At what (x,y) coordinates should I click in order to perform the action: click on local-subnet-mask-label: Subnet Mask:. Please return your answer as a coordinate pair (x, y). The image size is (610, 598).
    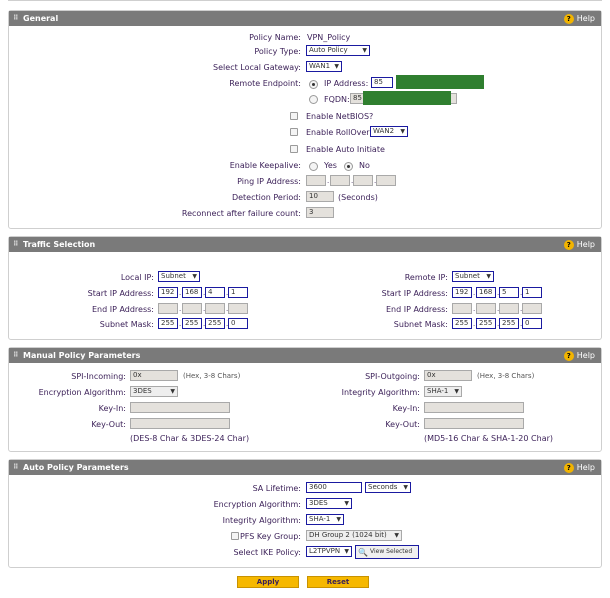
    Looking at the image, I should click on (126, 324).